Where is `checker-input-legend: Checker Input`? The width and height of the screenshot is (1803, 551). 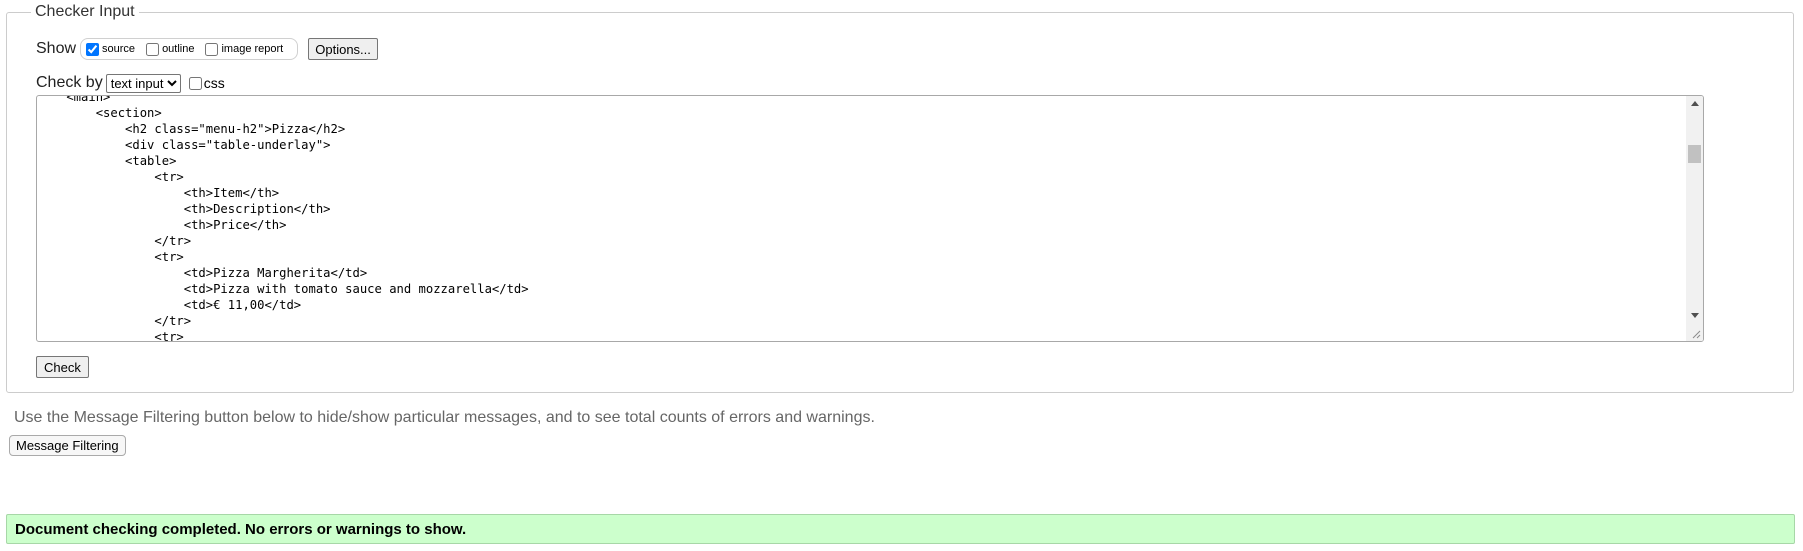 checker-input-legend: Checker Input is located at coordinates (85, 11).